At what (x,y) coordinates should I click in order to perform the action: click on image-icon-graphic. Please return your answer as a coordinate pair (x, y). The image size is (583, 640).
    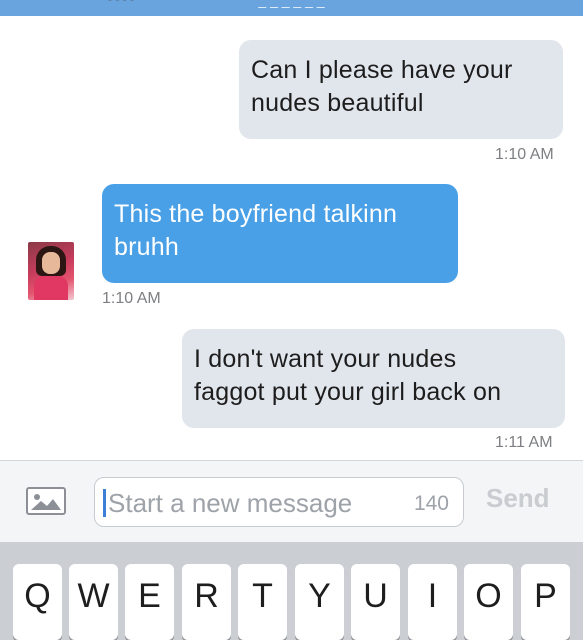
    Looking at the image, I should click on (46, 502).